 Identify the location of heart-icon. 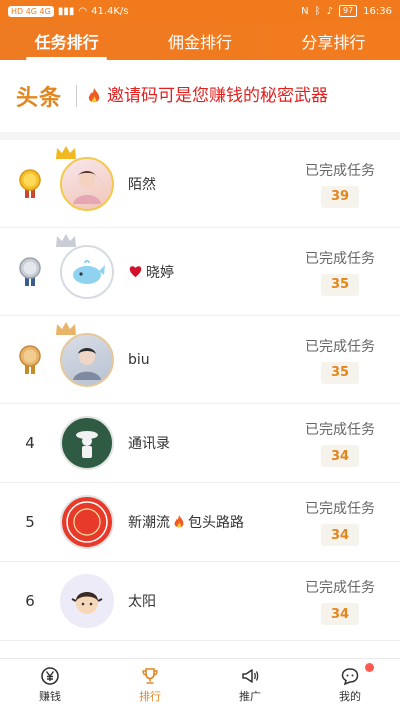
(135, 272).